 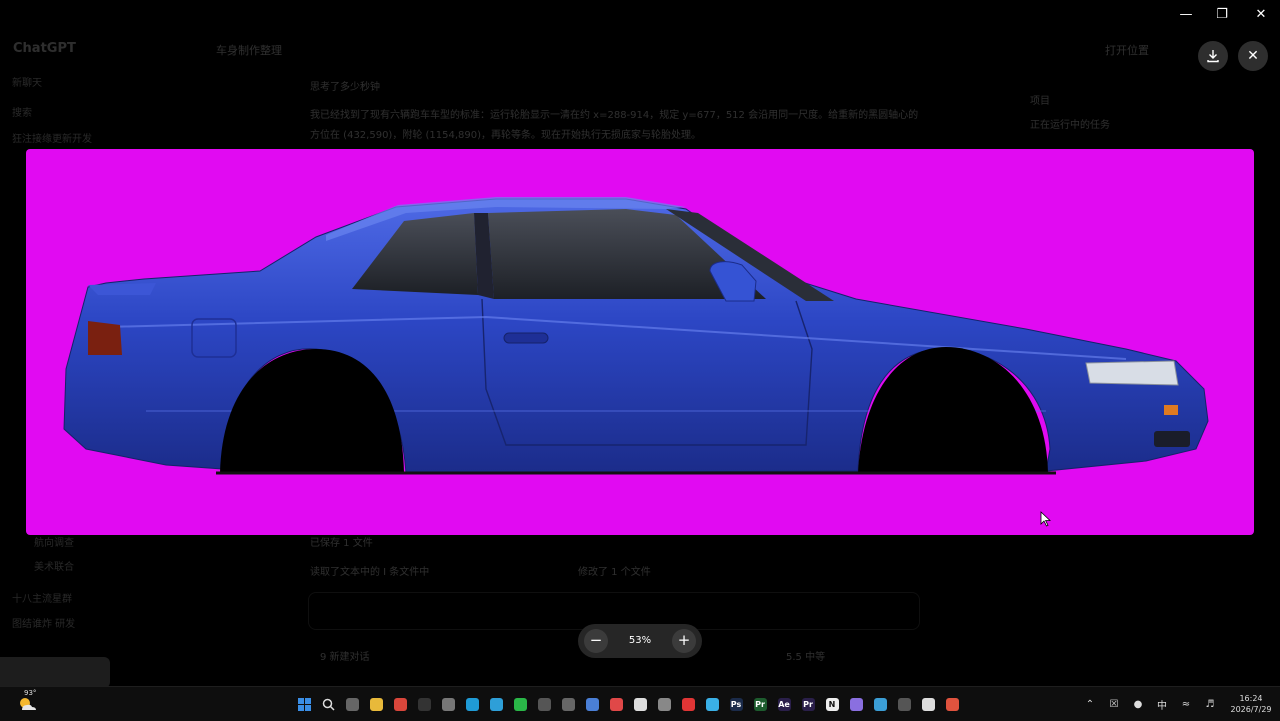 I want to click on taskbar-app-premiere: Pr, so click(x=808, y=704).